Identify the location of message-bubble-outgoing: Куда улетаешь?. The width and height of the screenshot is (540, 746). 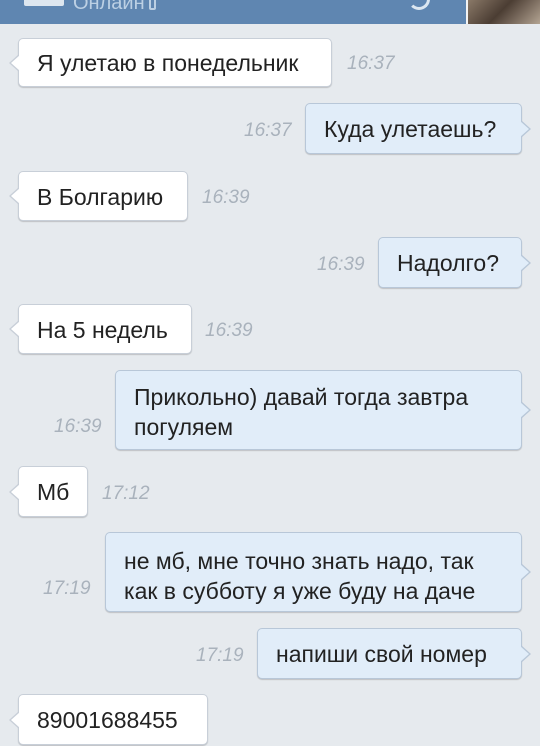
(418, 128).